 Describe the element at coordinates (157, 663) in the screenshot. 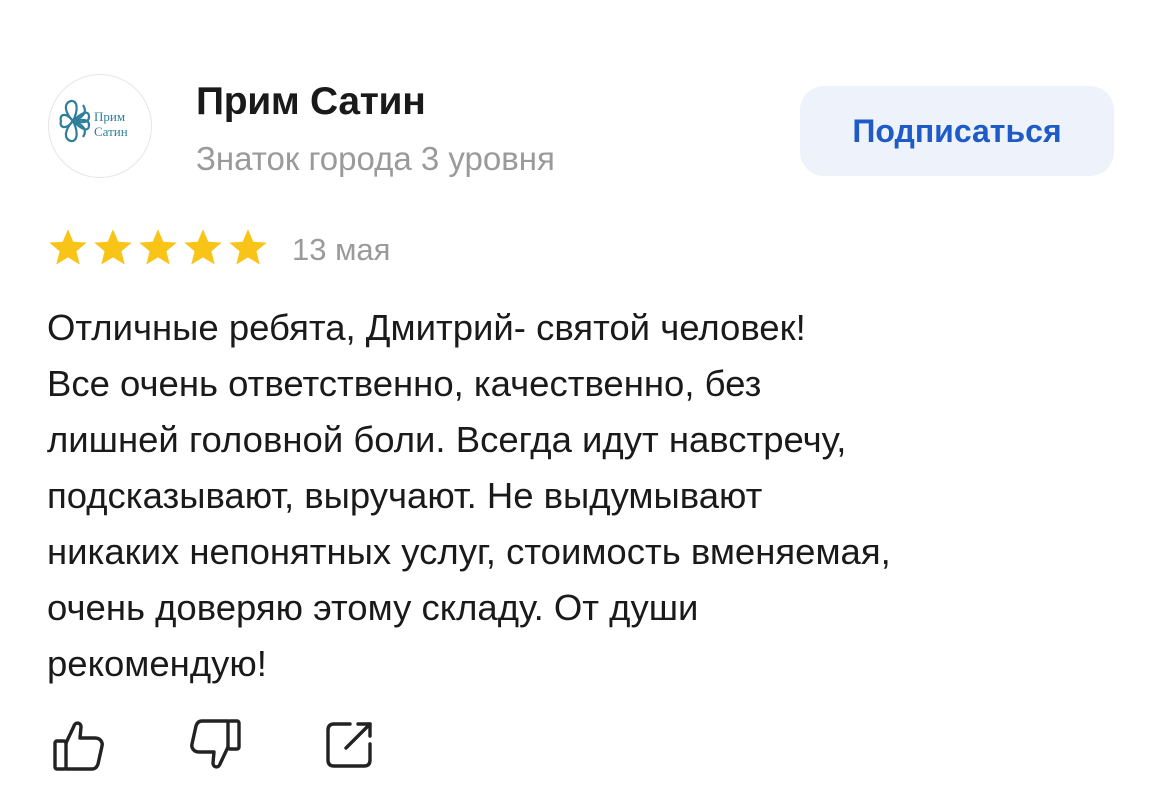

I see `review-text-line: рекомендую!` at that location.